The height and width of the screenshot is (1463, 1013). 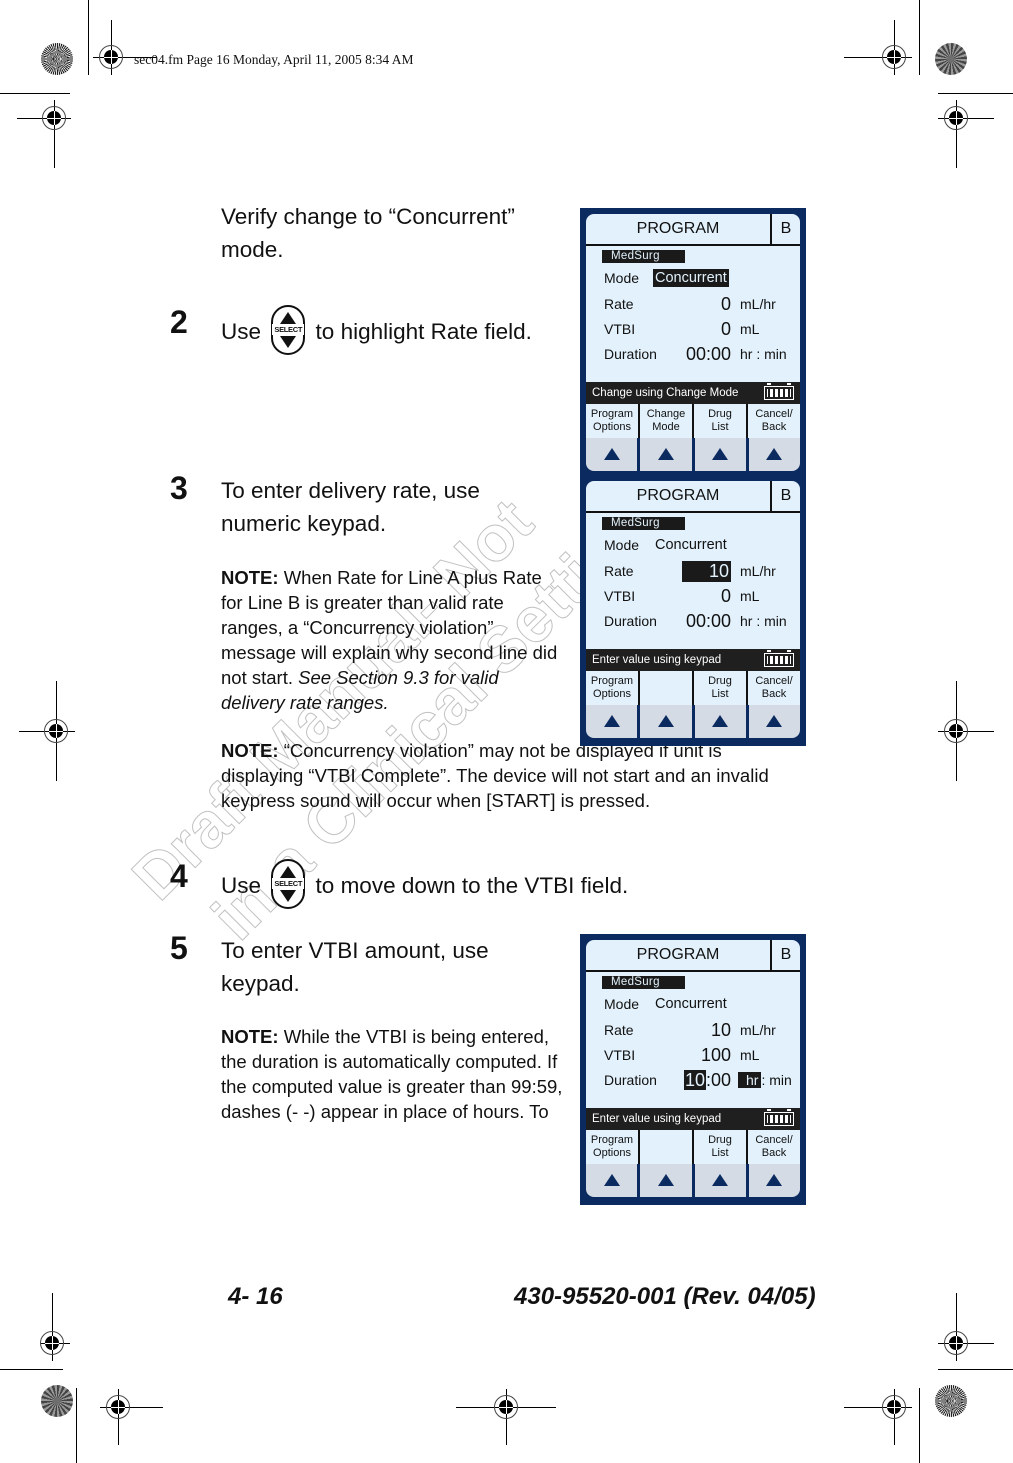 What do you see at coordinates (179, 322) in the screenshot?
I see `step-number: 2` at bounding box center [179, 322].